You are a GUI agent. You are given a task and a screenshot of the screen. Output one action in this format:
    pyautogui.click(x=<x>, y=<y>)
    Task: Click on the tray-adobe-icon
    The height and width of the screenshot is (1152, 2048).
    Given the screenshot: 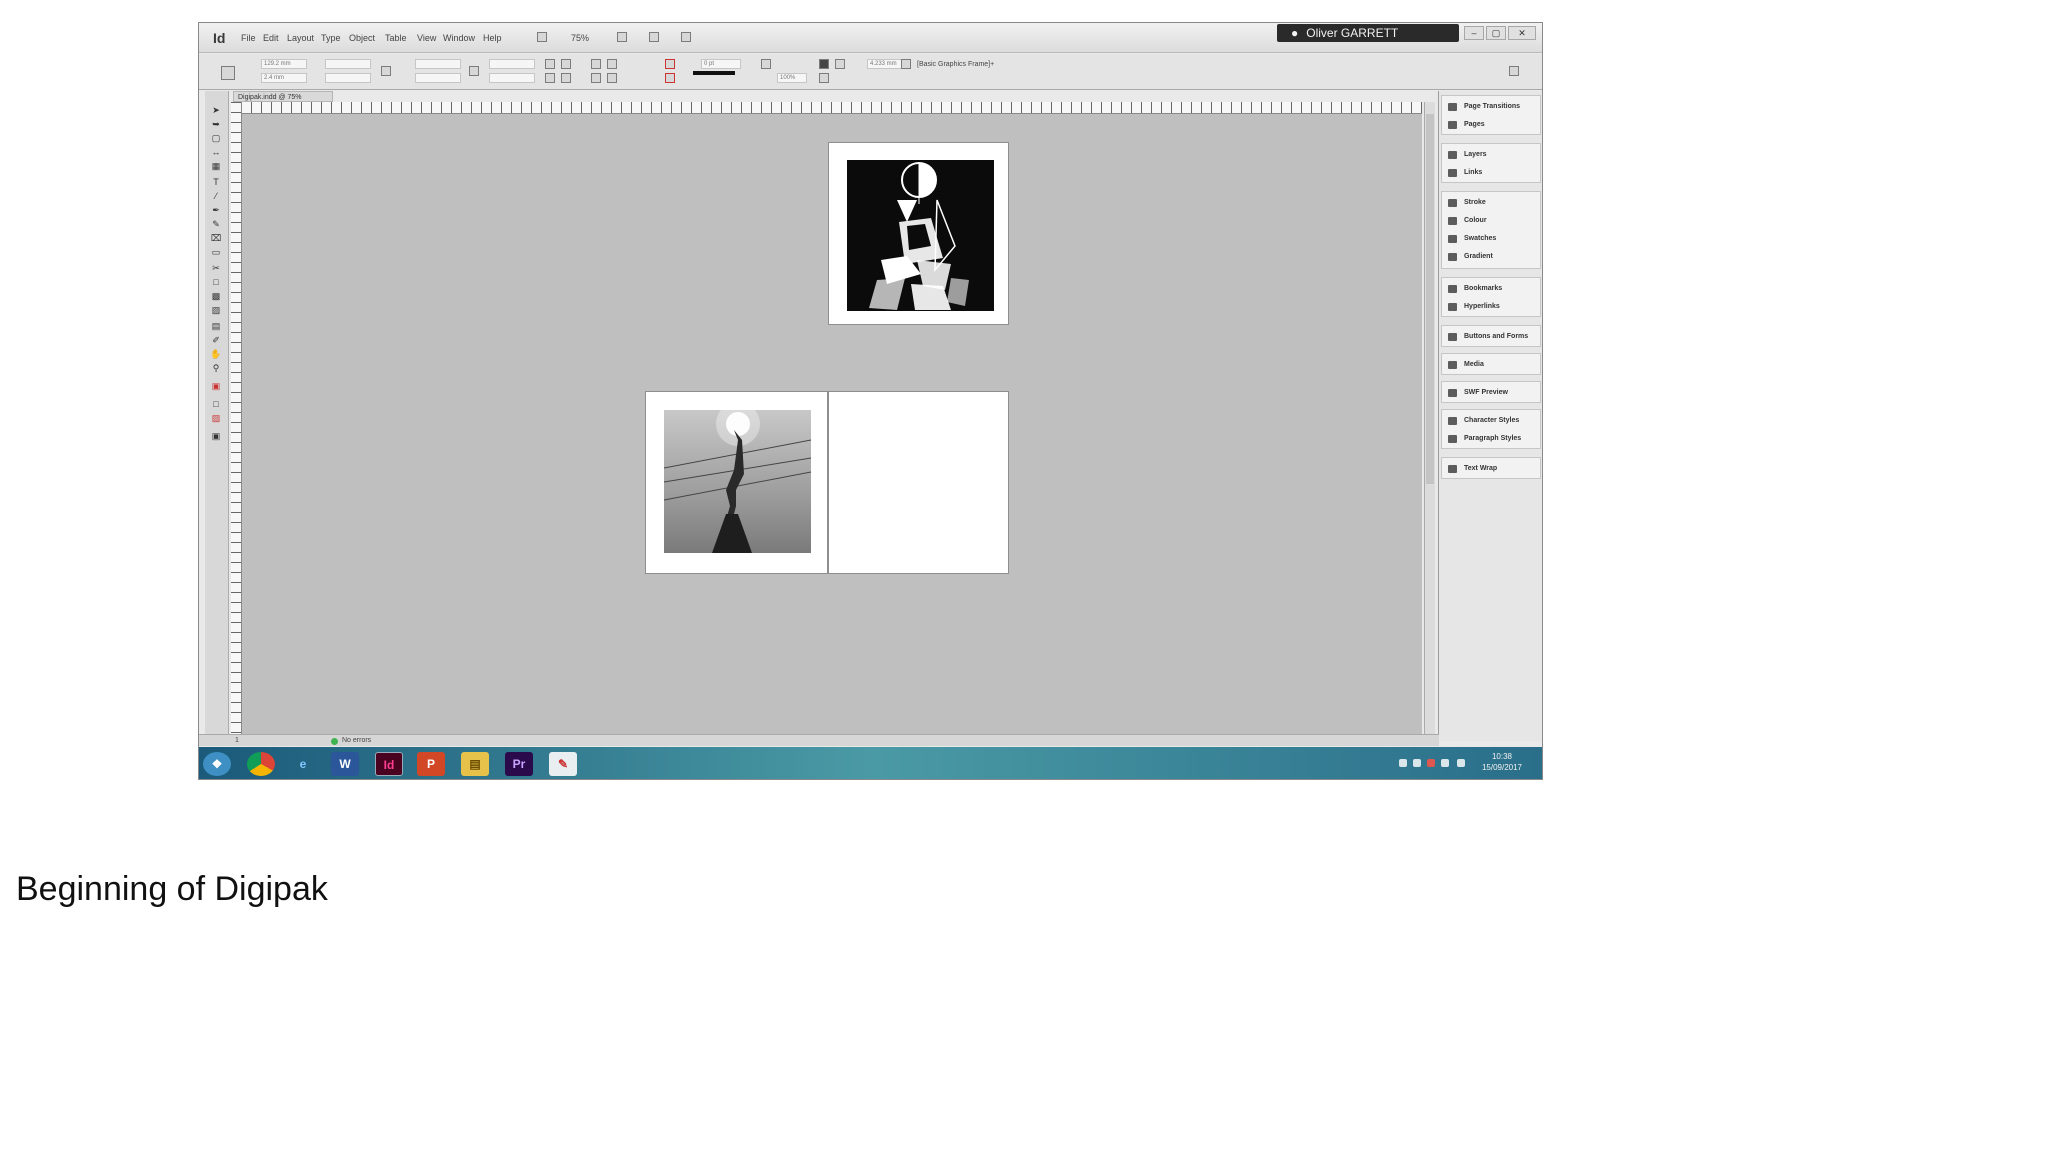 What is the action you would take?
    pyautogui.click(x=1431, y=763)
    